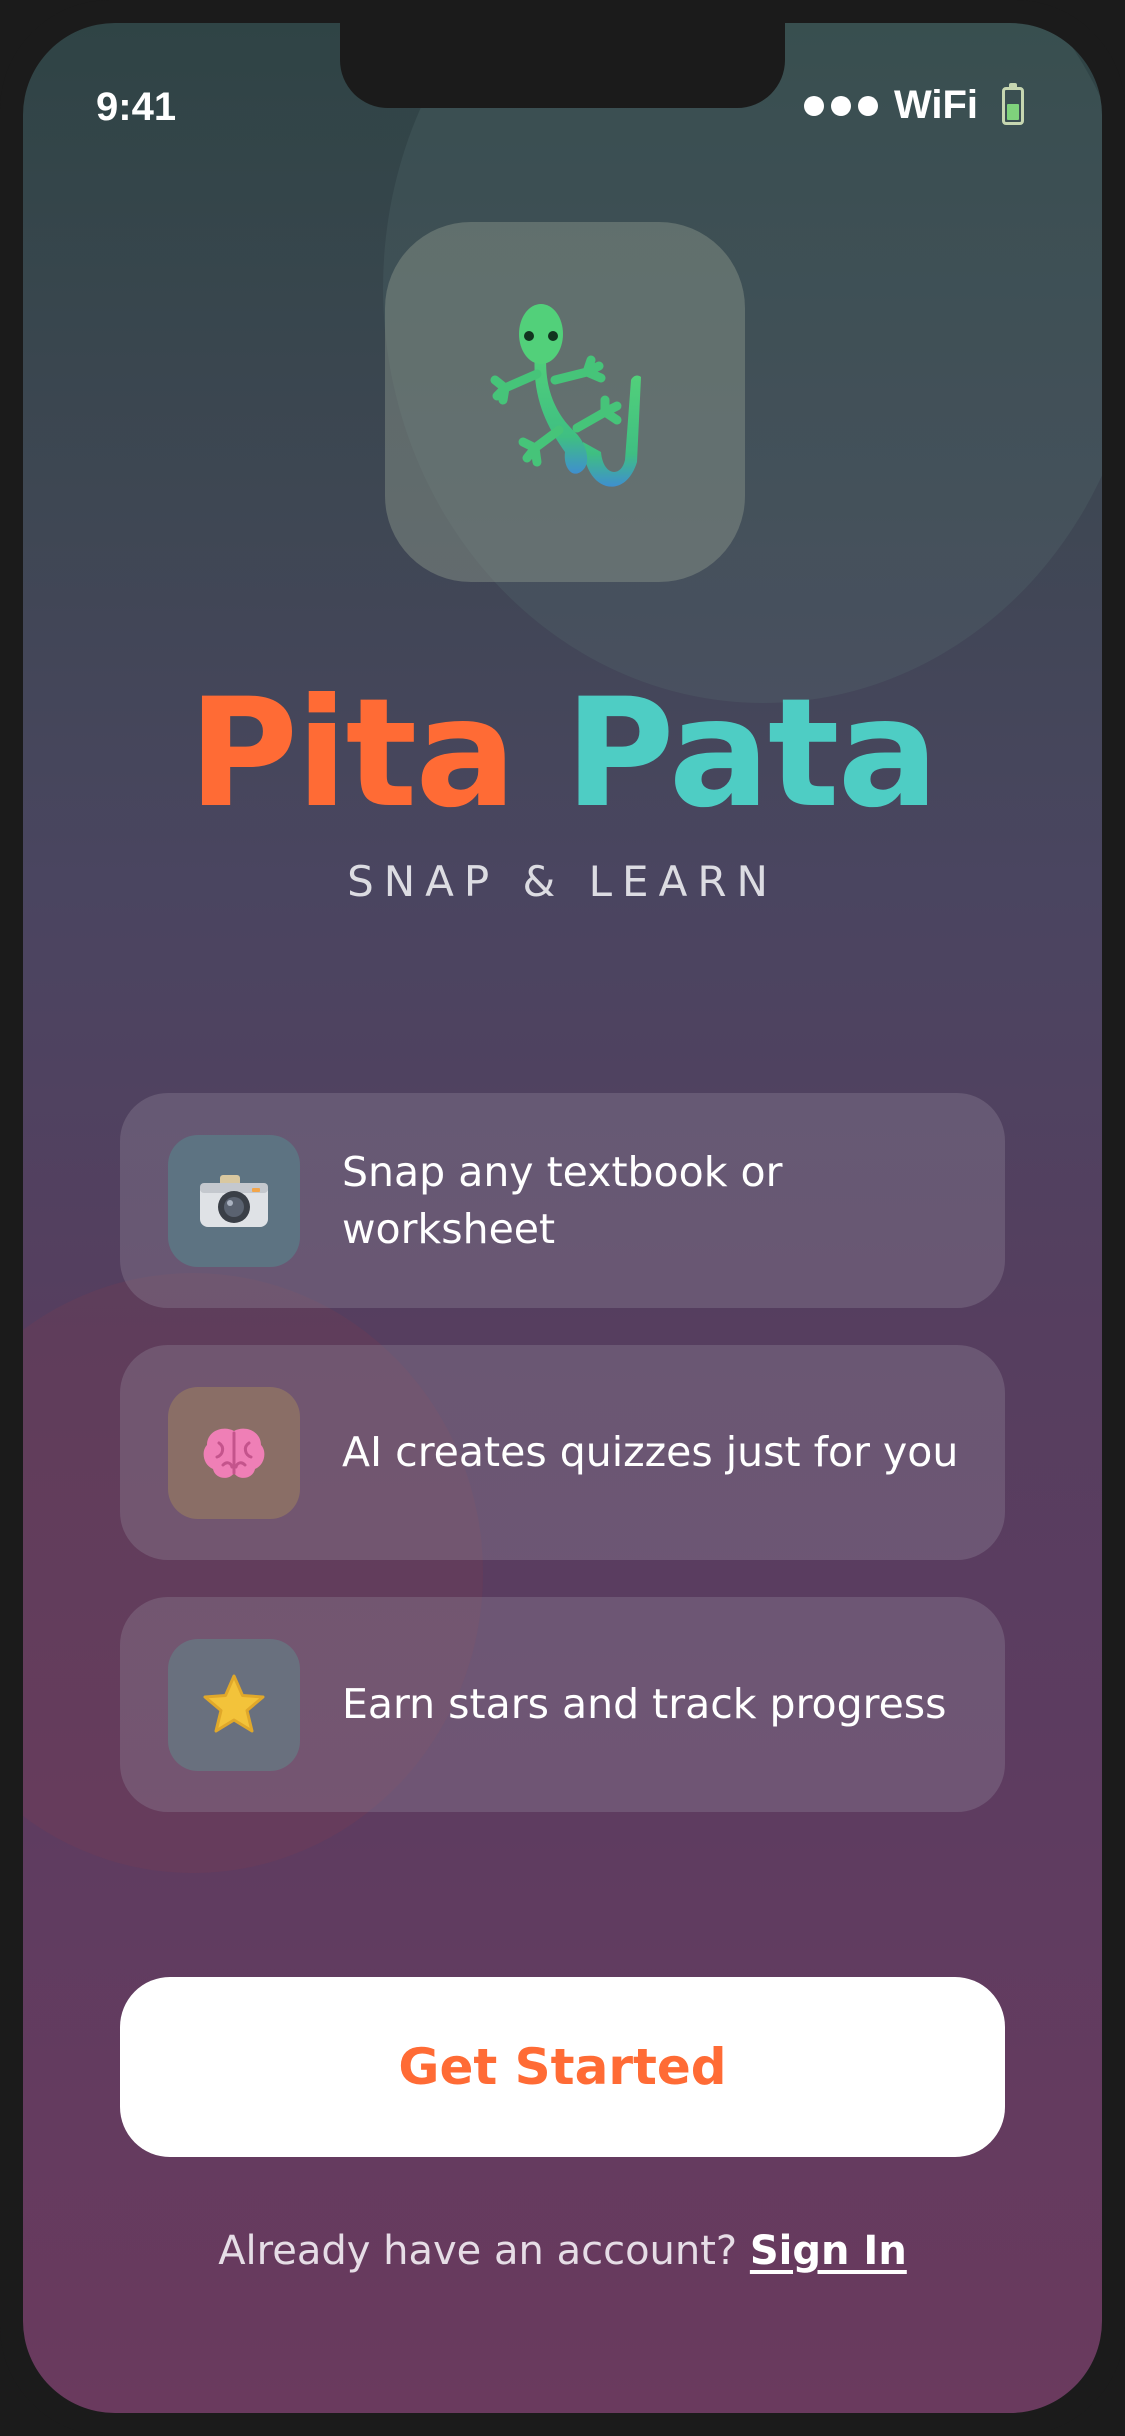 This screenshot has height=2436, width=1125. I want to click on feature-card-progress: Earn stars and track progress, so click(562, 1704).